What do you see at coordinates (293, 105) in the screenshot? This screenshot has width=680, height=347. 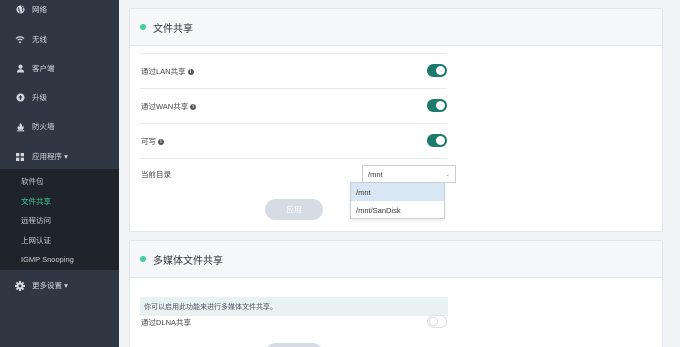 I see `wan-share-row: 通过WAN共享 i` at bounding box center [293, 105].